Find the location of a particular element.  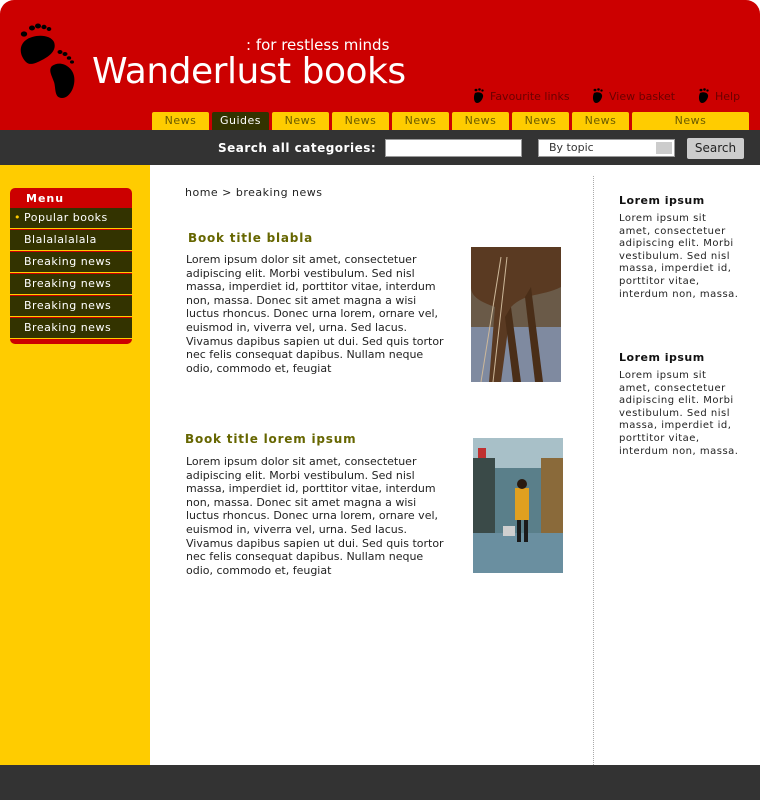

article-title: Book title blabla is located at coordinates (250, 238).